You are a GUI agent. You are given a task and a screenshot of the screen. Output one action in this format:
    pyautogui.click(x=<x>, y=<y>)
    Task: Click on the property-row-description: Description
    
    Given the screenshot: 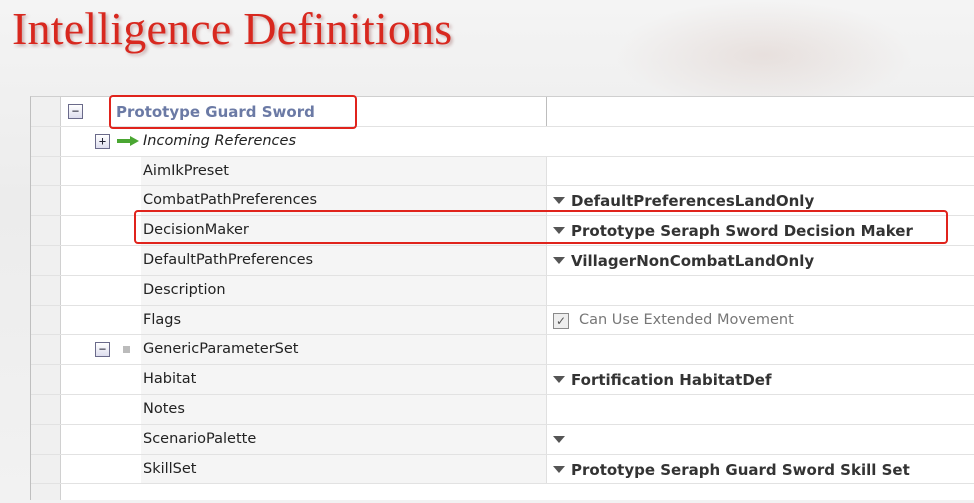 What is the action you would take?
    pyautogui.click(x=502, y=290)
    